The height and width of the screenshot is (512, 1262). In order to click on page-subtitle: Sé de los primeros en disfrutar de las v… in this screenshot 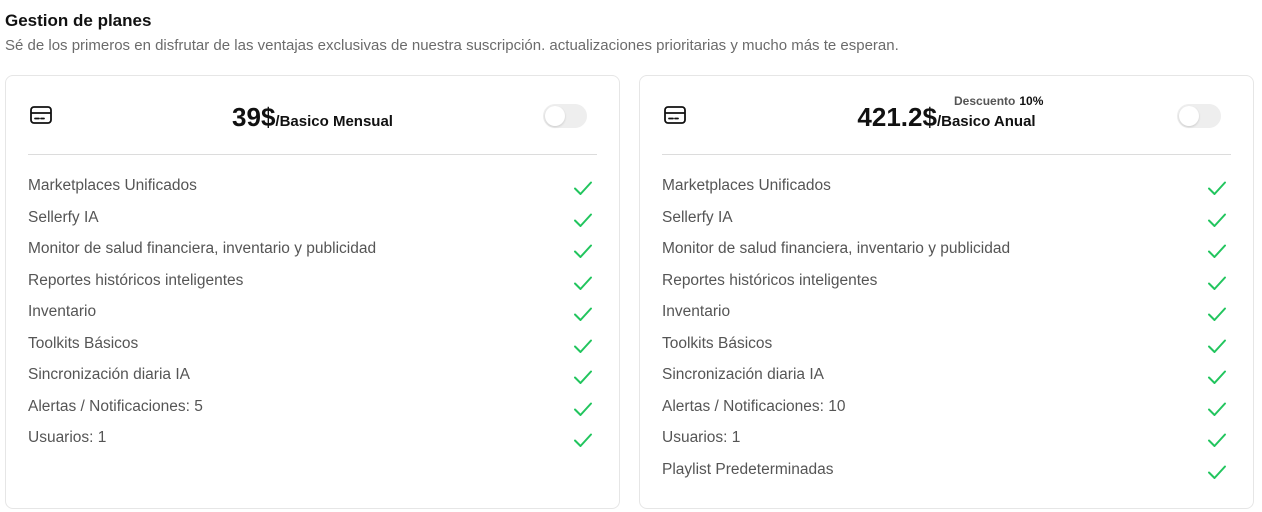, I will do `click(452, 45)`.